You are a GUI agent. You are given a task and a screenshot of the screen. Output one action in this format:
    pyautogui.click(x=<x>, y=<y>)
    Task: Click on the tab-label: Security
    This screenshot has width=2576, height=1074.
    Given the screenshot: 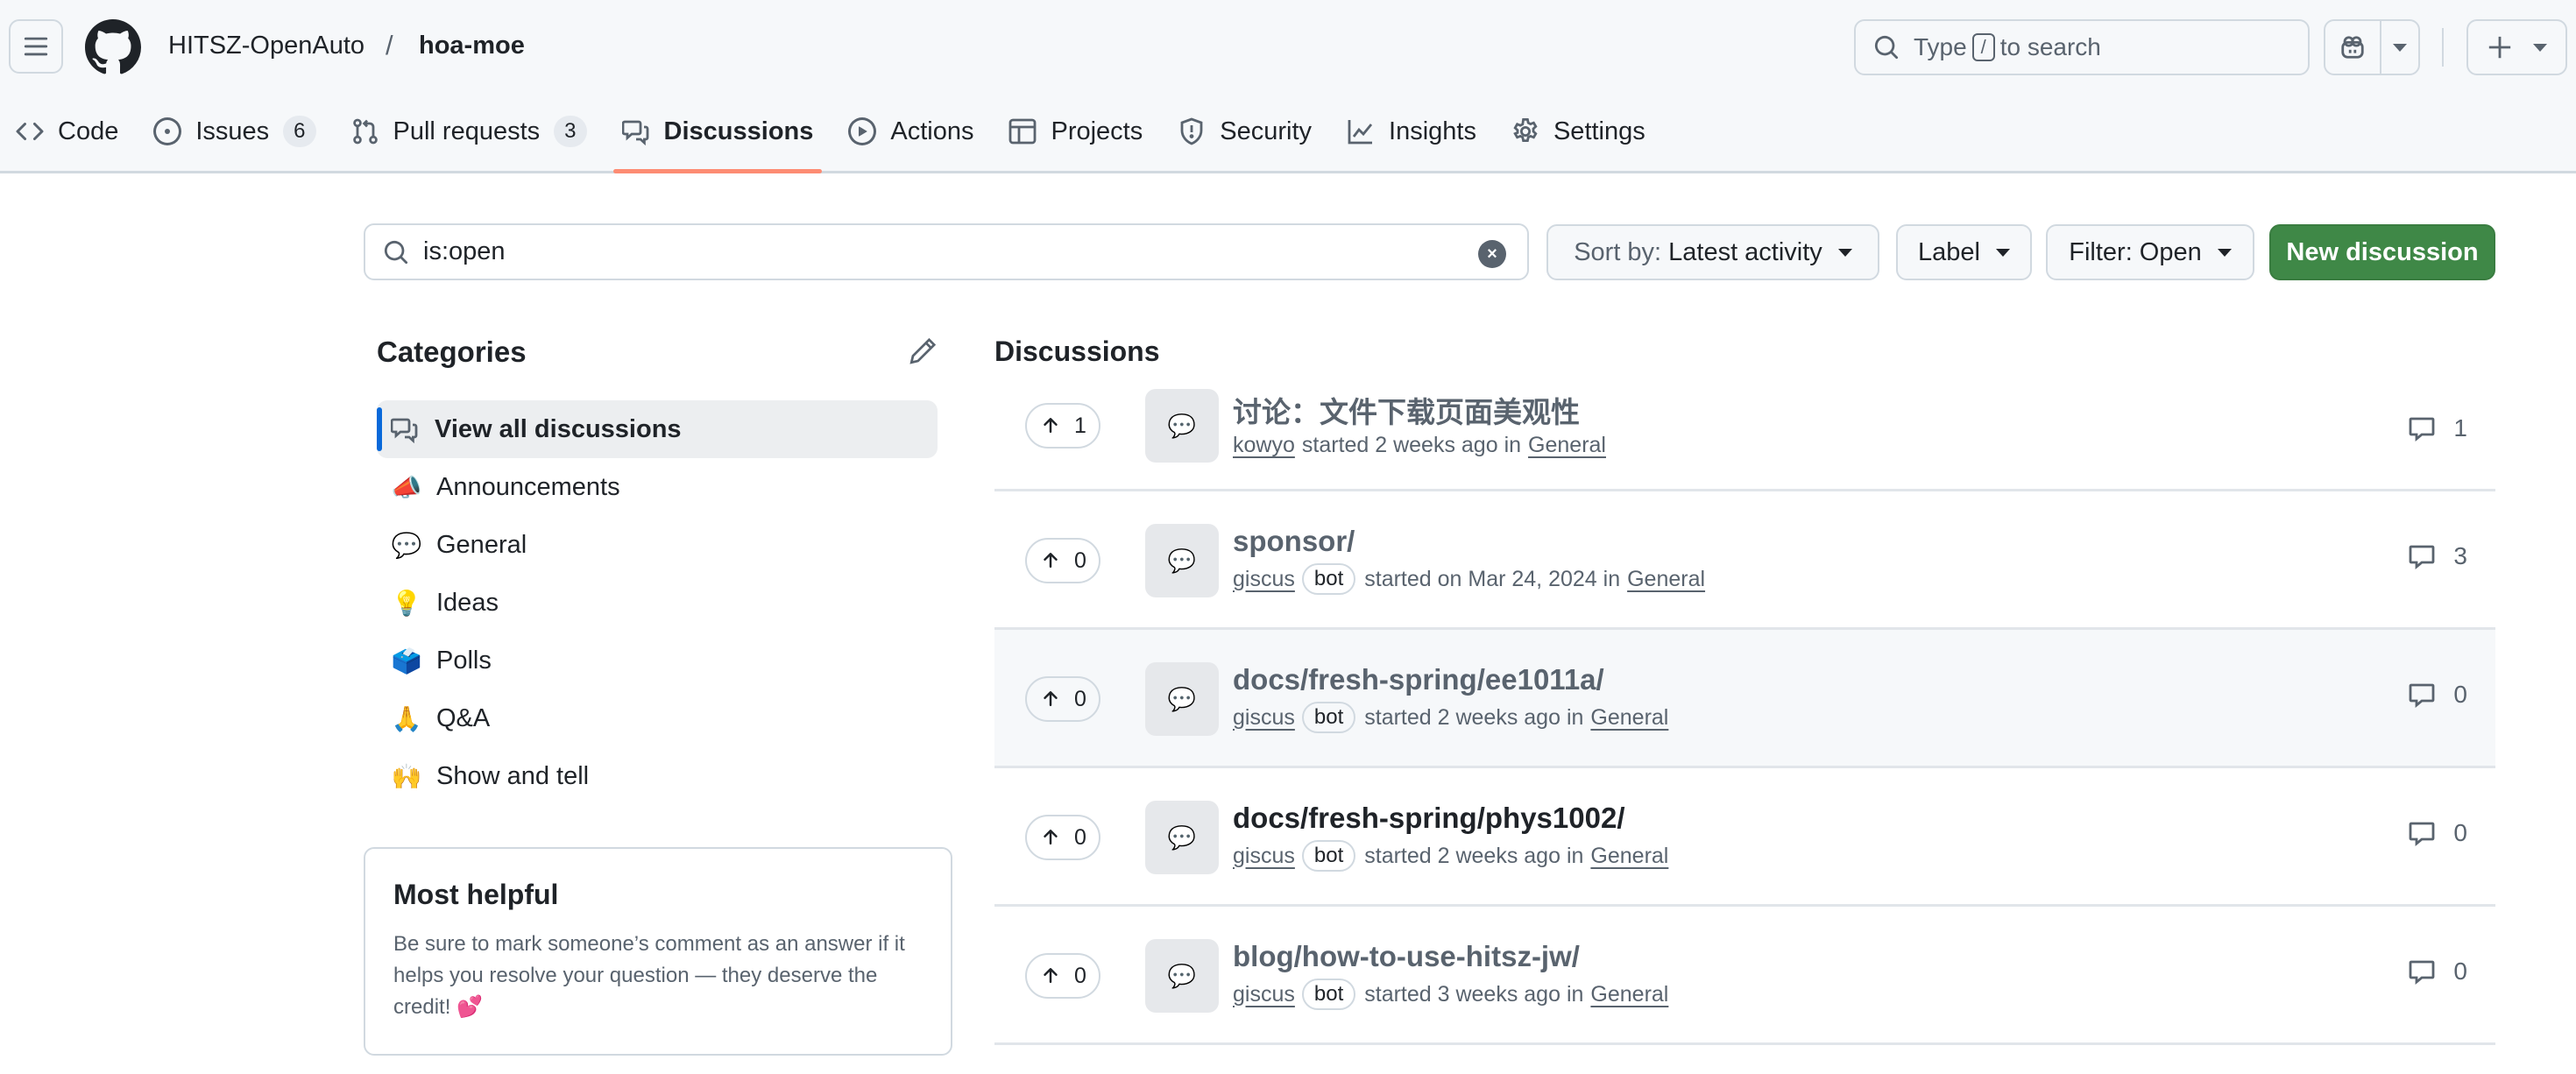 What is the action you would take?
    pyautogui.click(x=1266, y=131)
    